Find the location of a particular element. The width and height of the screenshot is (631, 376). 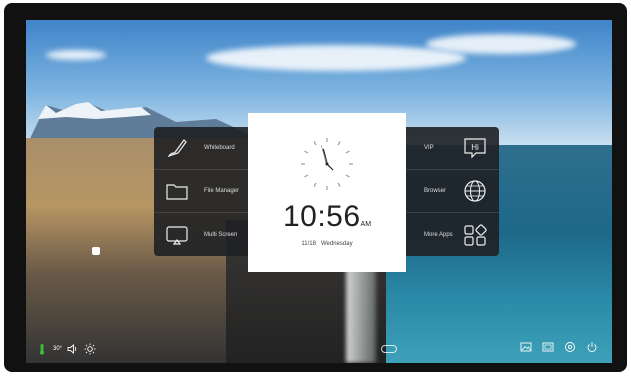

app-multi-screen: Multi Screen is located at coordinates (203, 234).